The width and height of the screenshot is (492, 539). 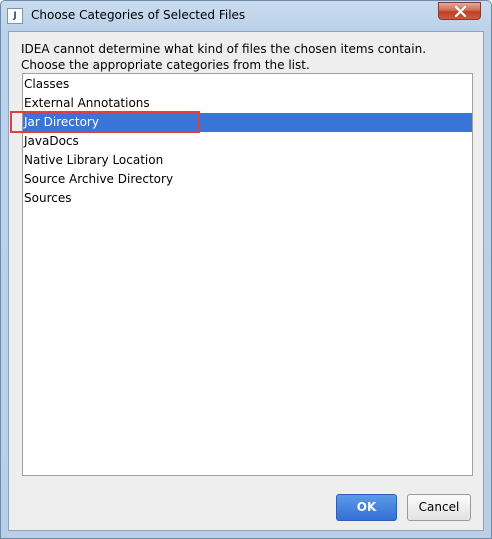 What do you see at coordinates (439, 507) in the screenshot?
I see `cancel-button: Cancel` at bounding box center [439, 507].